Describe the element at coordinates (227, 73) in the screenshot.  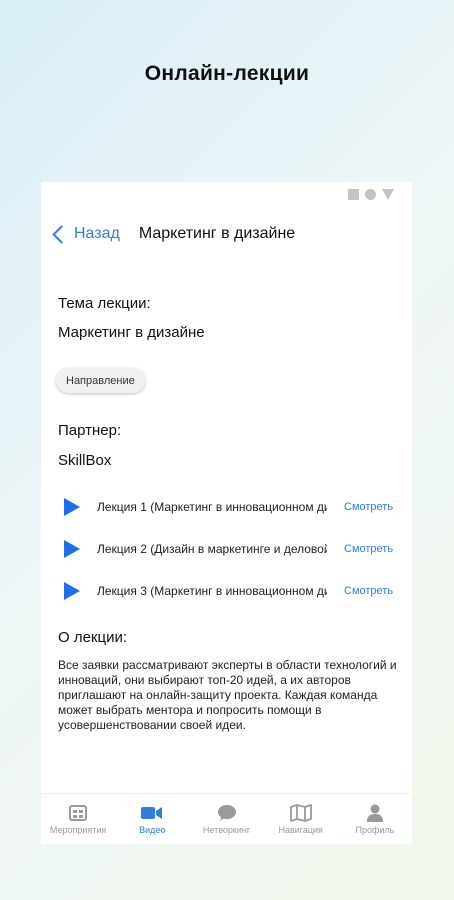
I see `promo-title: Онлайн-лекции` at that location.